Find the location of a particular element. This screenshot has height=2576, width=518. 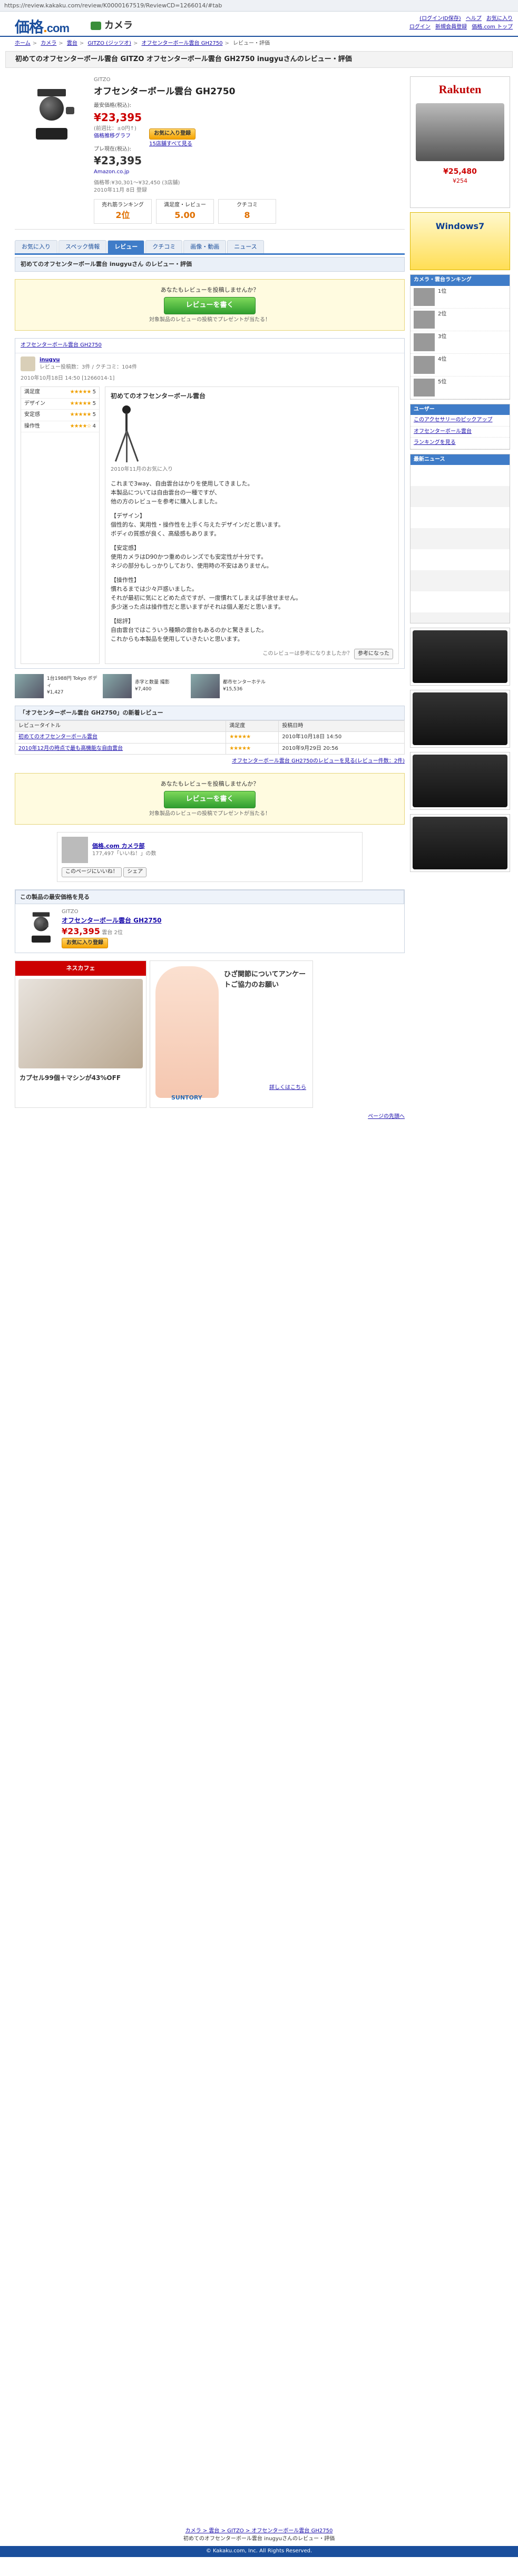

fb-share-button: シェア is located at coordinates (135, 872).